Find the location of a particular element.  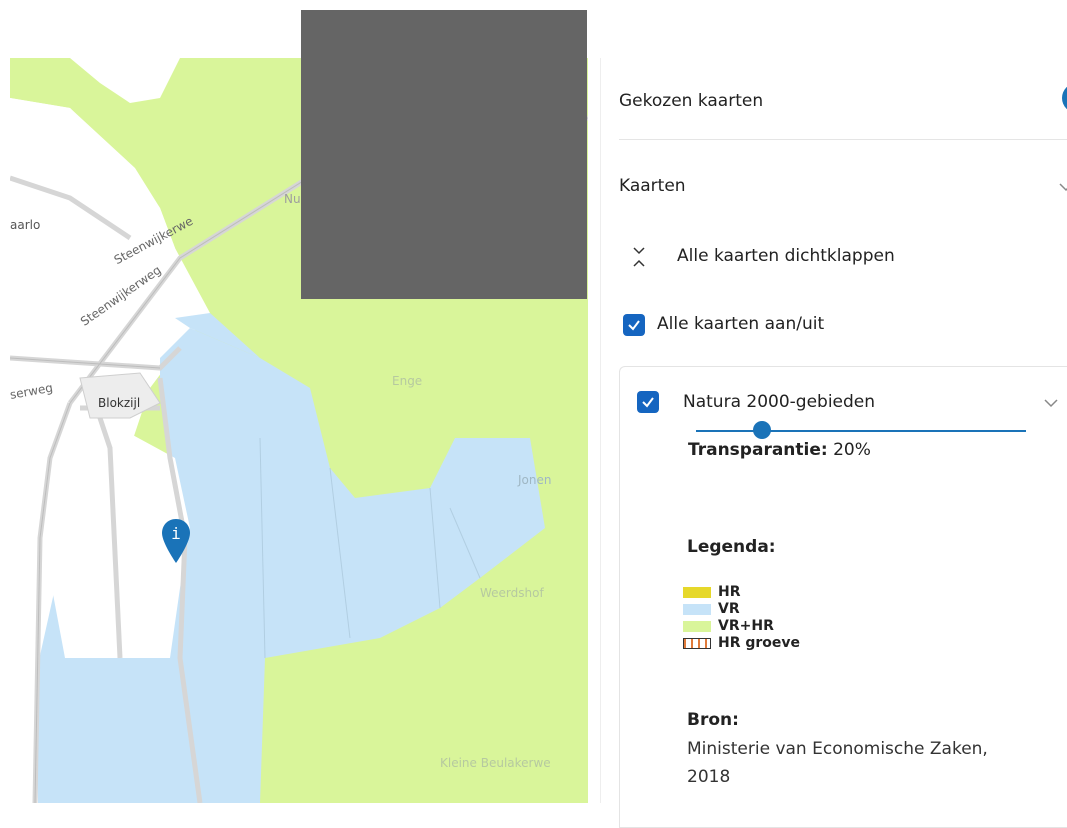

source-title: Bron: is located at coordinates (713, 720).